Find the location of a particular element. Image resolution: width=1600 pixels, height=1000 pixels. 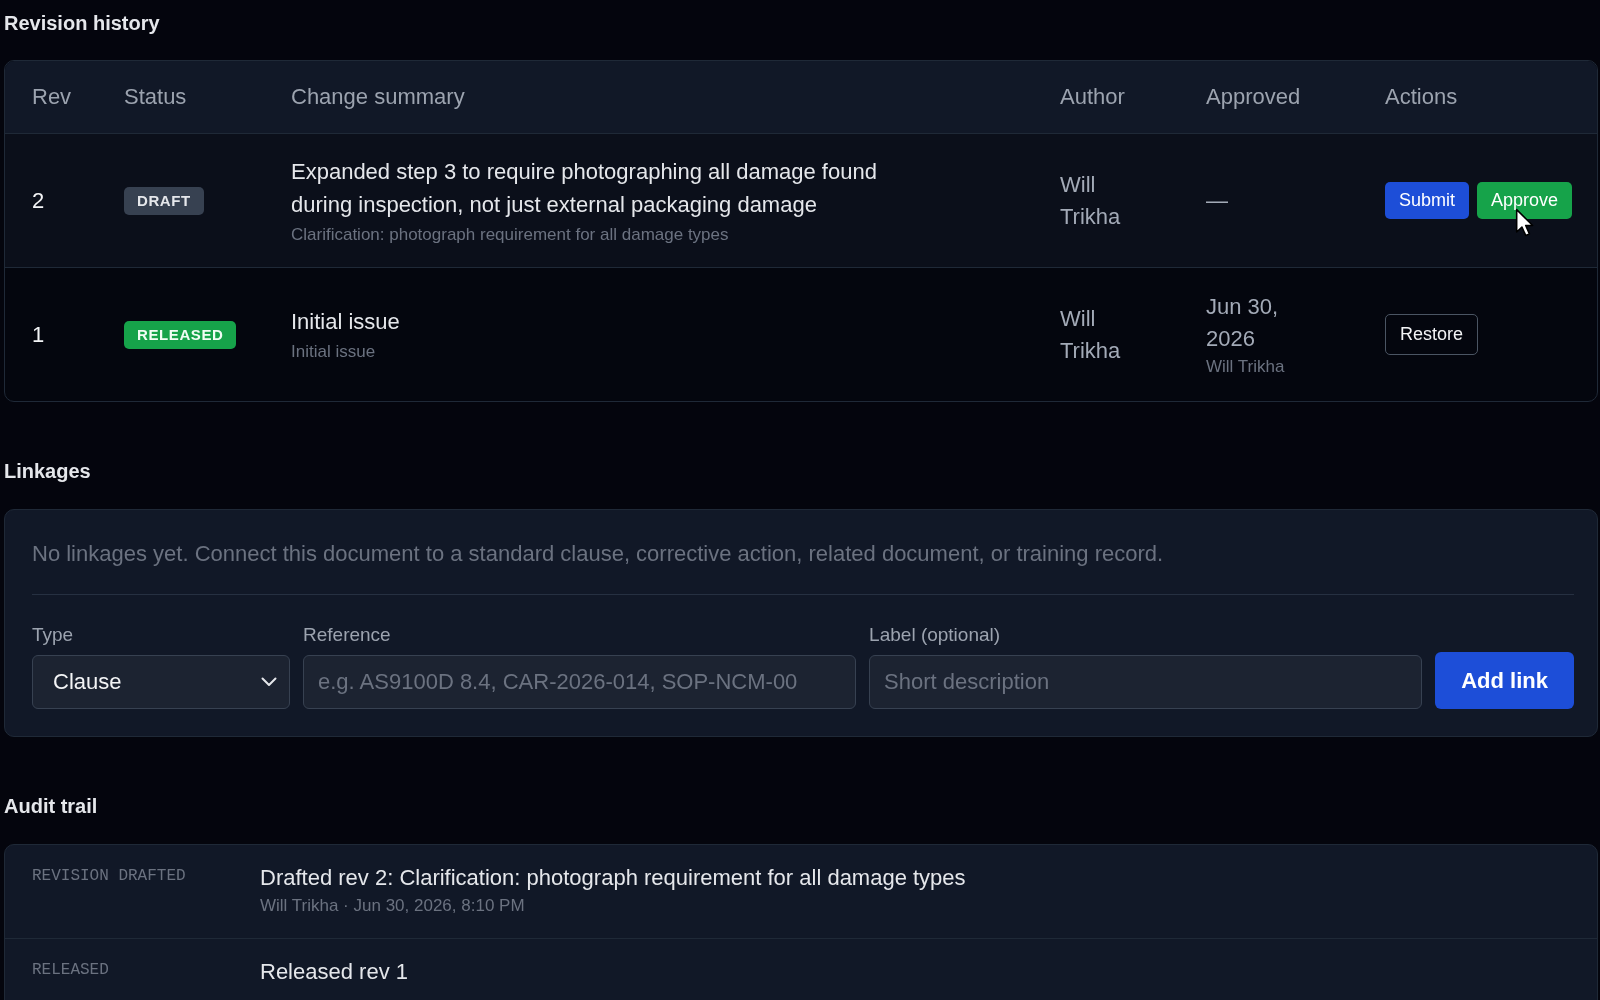

change-summary: Expanded step 3 to require photographing all damage found during inspection, not just external packaging damage is located at coordinates (584, 188).